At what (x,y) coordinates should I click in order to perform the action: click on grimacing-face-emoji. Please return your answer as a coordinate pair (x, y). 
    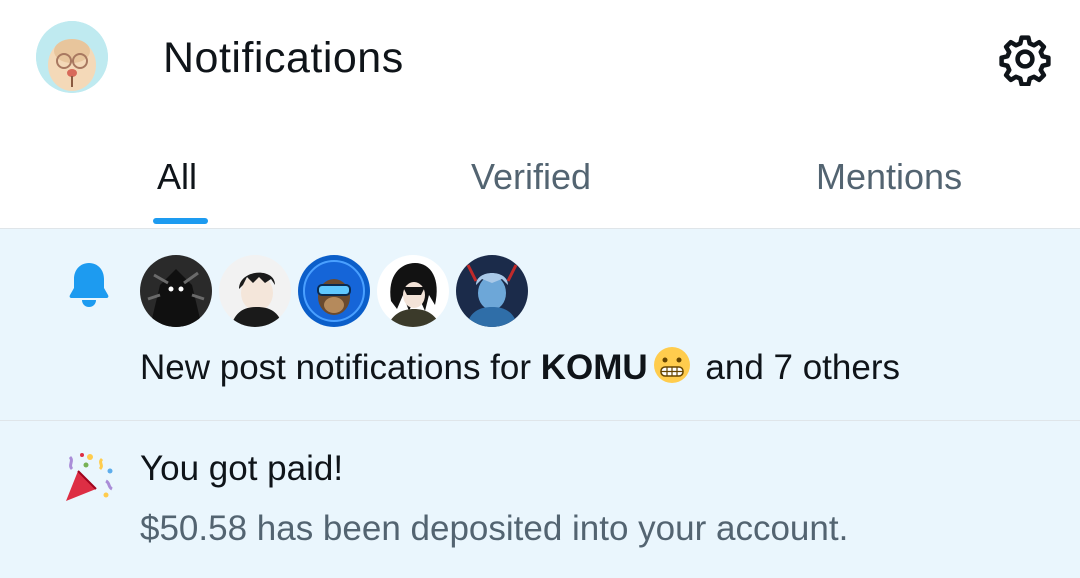
    Looking at the image, I should click on (671, 365).